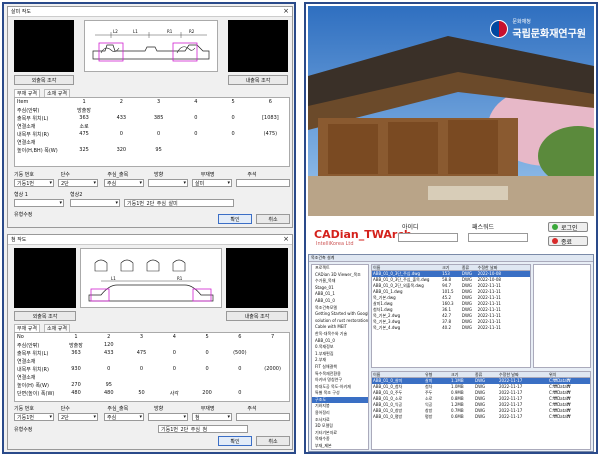  Describe the element at coordinates (121, 150) in the screenshot. I see `grid-cell: 320` at that location.